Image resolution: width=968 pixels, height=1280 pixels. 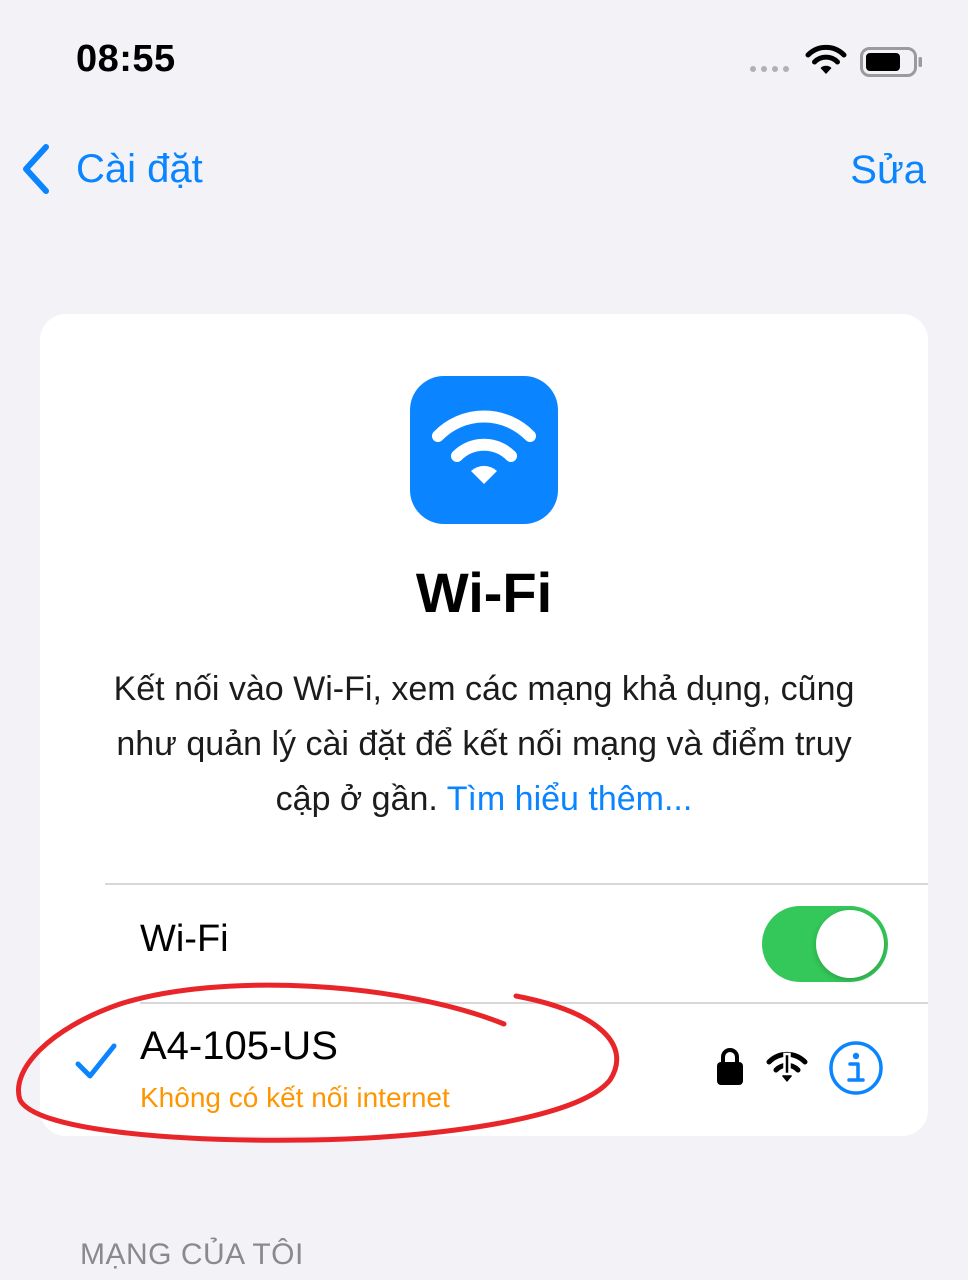 What do you see at coordinates (484, 1070) in the screenshot?
I see `connected-network-row: A4-105-US Không có kết nối internet` at bounding box center [484, 1070].